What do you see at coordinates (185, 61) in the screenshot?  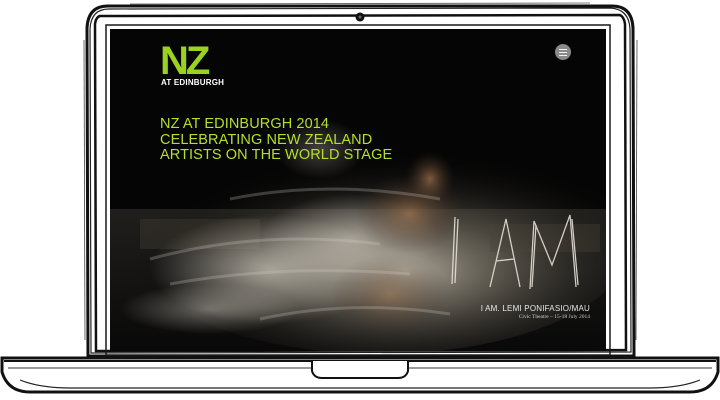 I see `logo-mark: NZ` at bounding box center [185, 61].